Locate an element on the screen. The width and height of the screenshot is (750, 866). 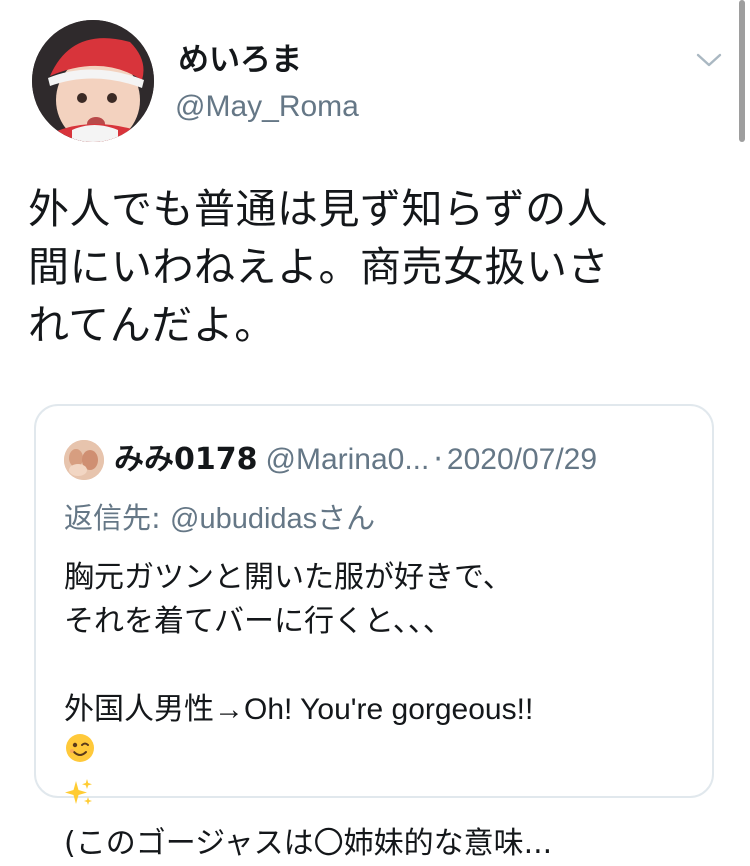
author-handle: @May_Roma is located at coordinates (267, 107).